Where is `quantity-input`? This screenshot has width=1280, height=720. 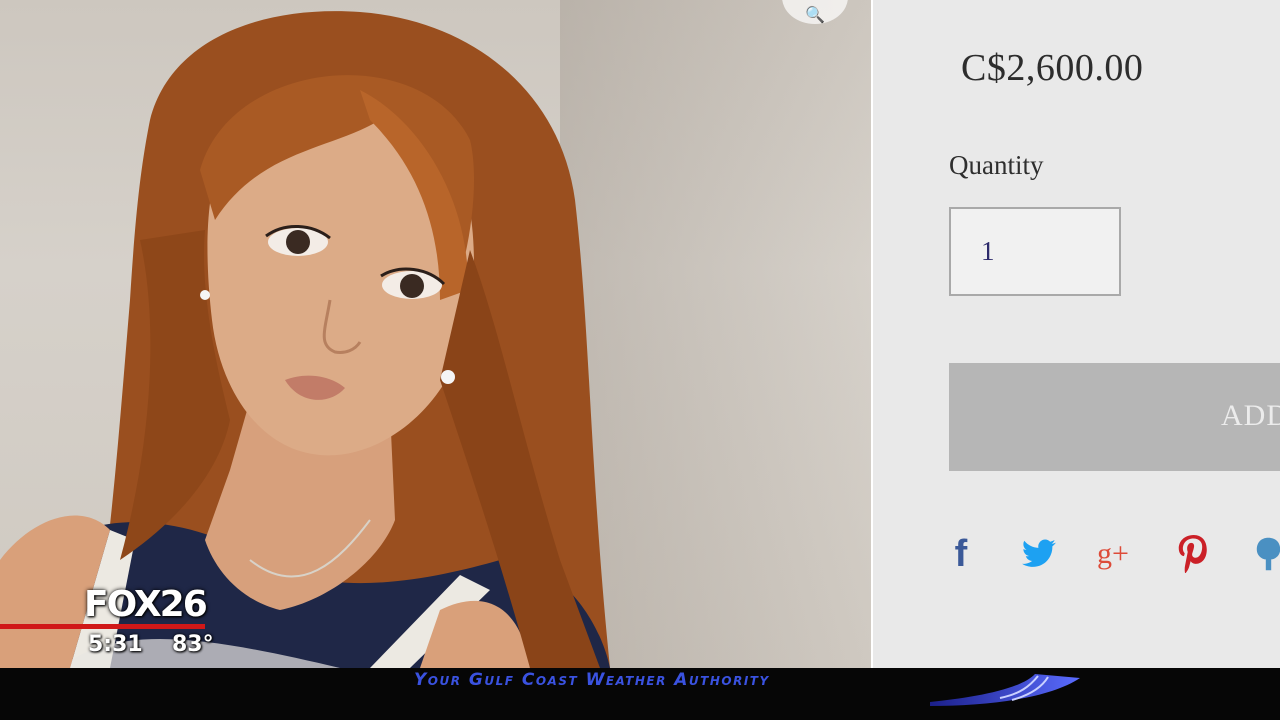 quantity-input is located at coordinates (1035, 251).